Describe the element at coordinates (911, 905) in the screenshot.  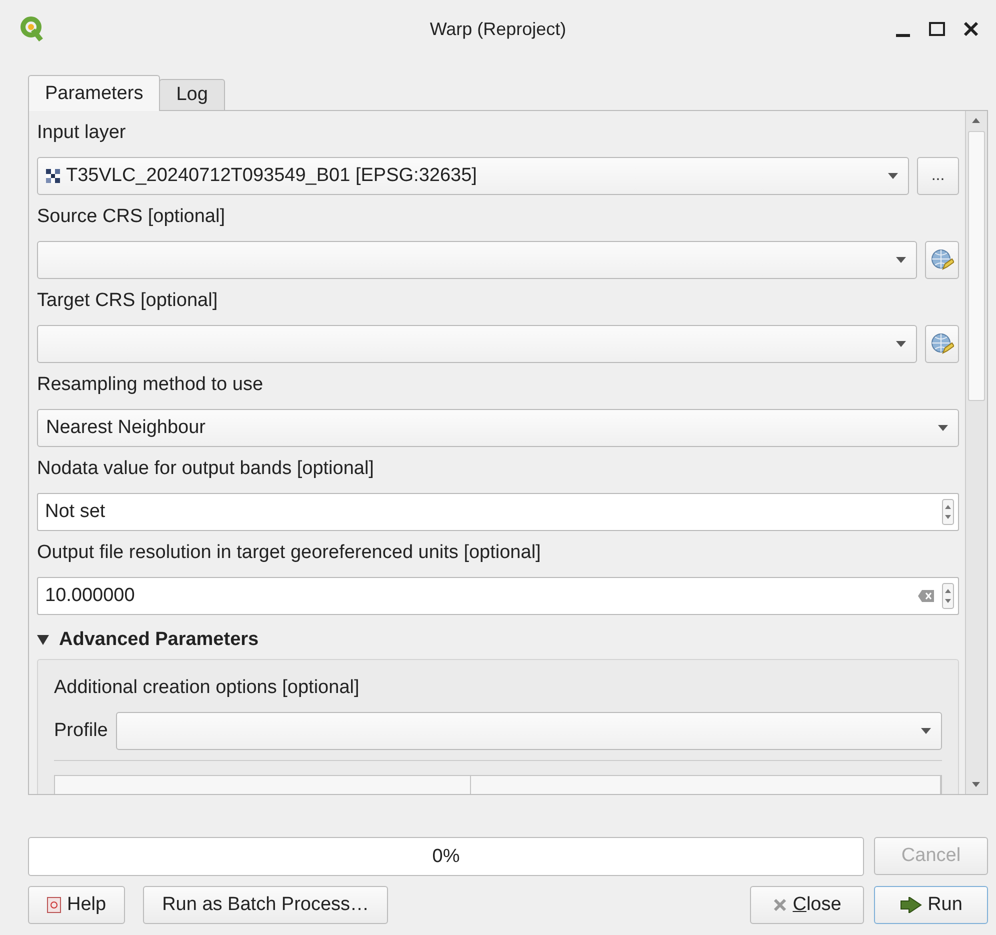
I see `run-arrow-icon` at that location.